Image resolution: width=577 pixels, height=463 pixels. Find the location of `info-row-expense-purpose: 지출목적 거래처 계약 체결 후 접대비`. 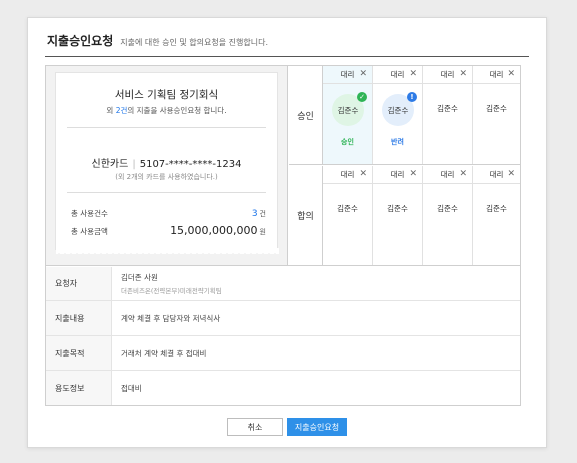

info-row-expense-purpose: 지출목적 거래처 계약 체결 후 접대비 is located at coordinates (283, 353).